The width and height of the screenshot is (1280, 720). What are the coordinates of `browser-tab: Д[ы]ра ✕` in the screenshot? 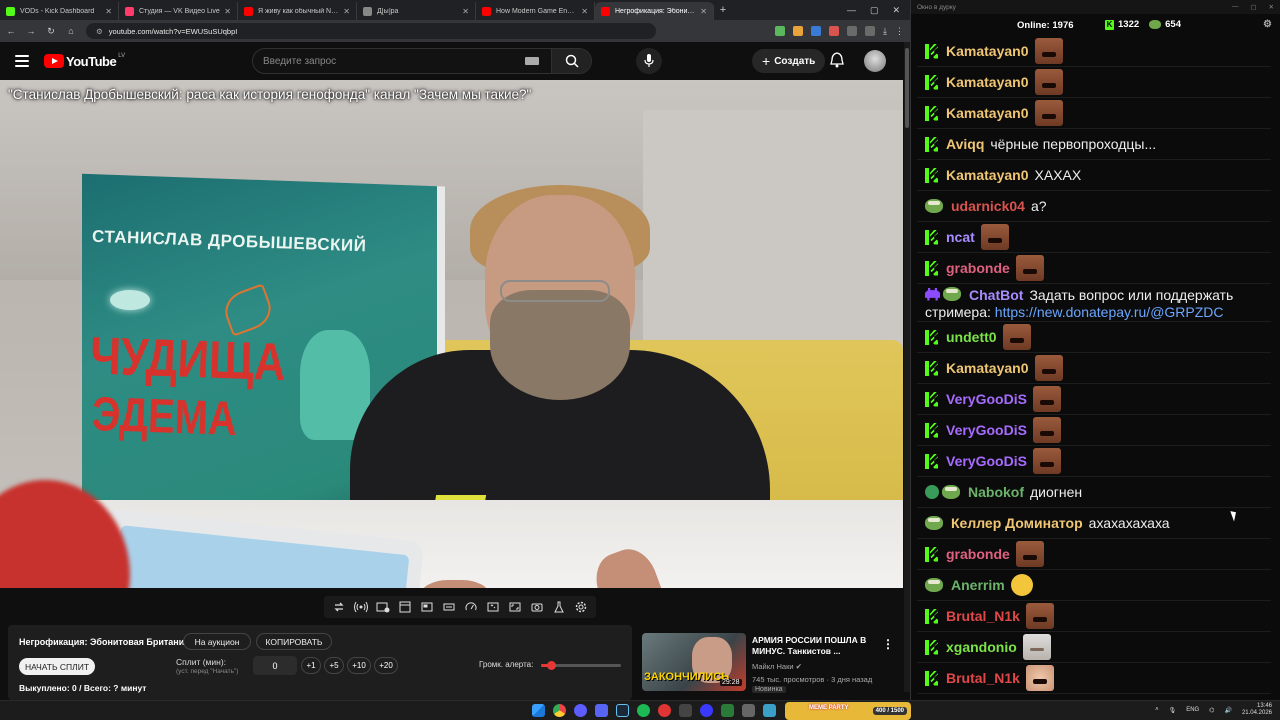 It's located at (416, 11).